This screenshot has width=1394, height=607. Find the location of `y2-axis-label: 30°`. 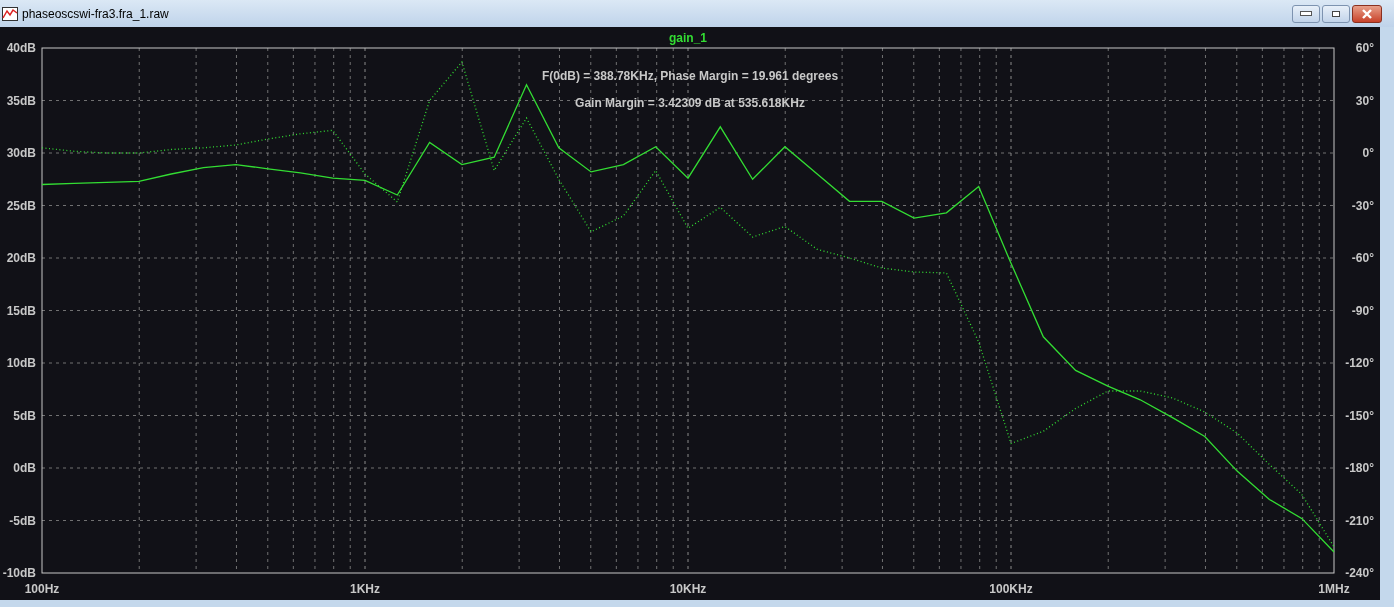

y2-axis-label: 30° is located at coordinates (1364, 100).